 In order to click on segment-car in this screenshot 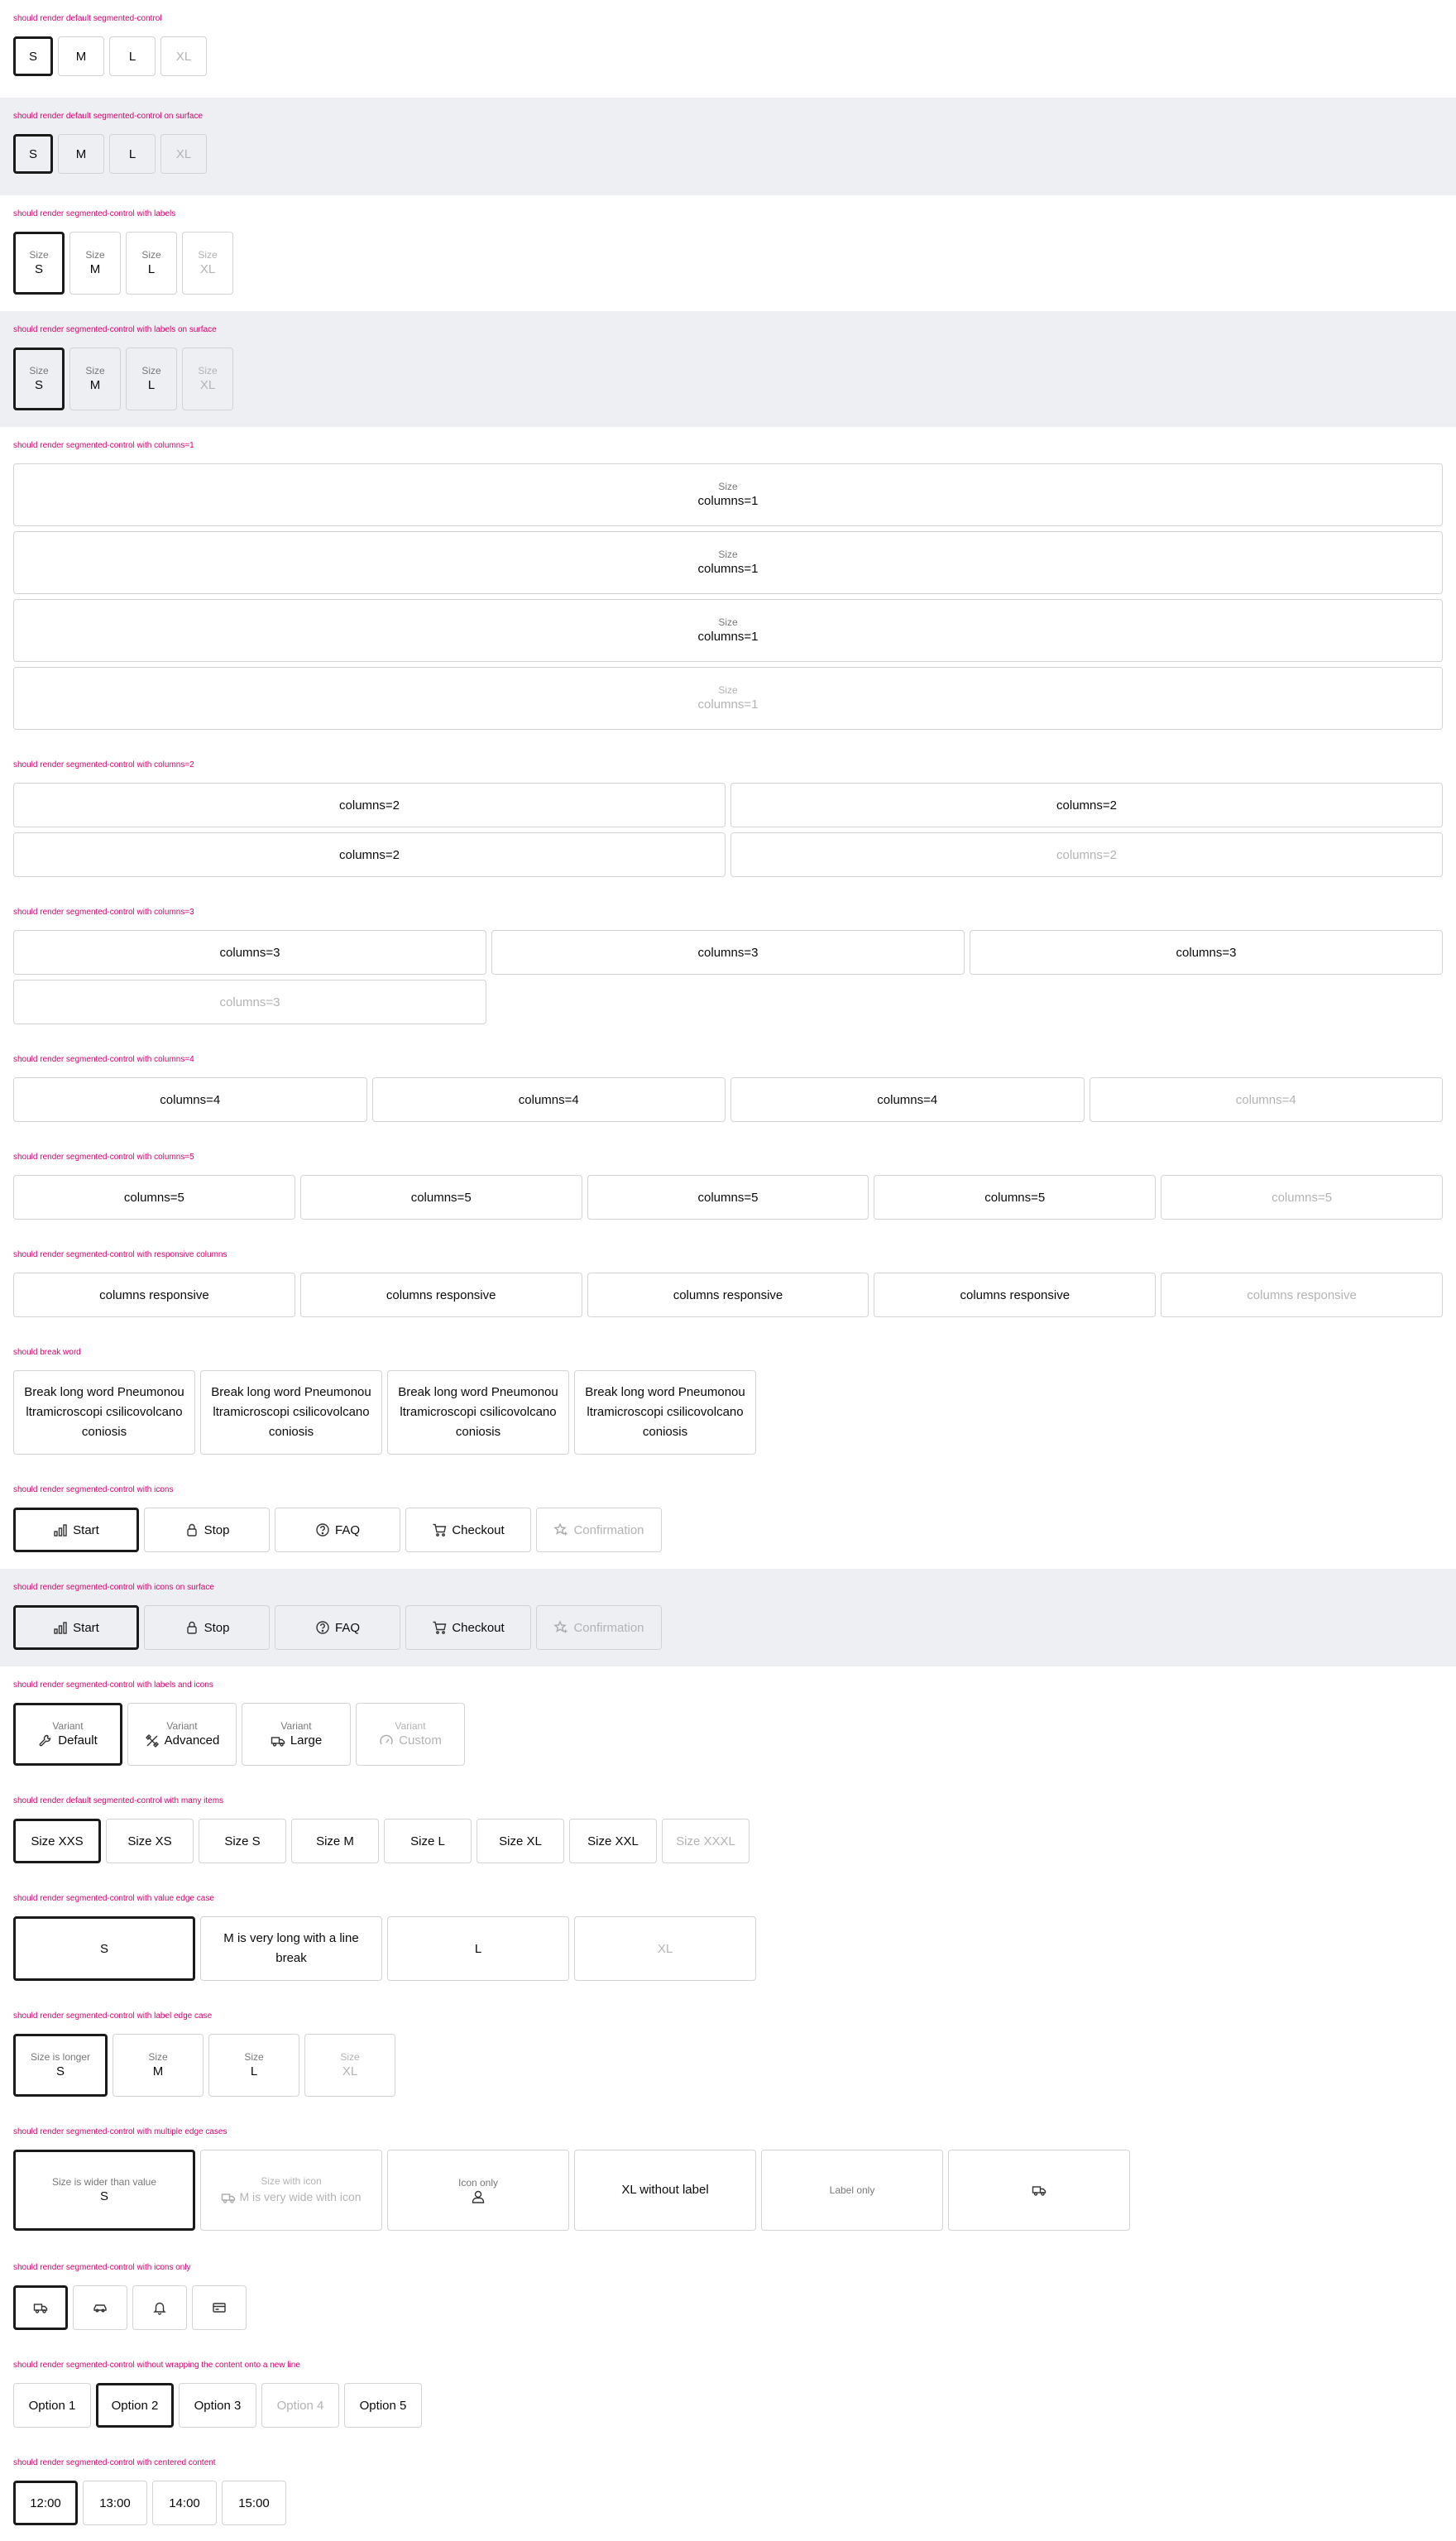, I will do `click(100, 2307)`.